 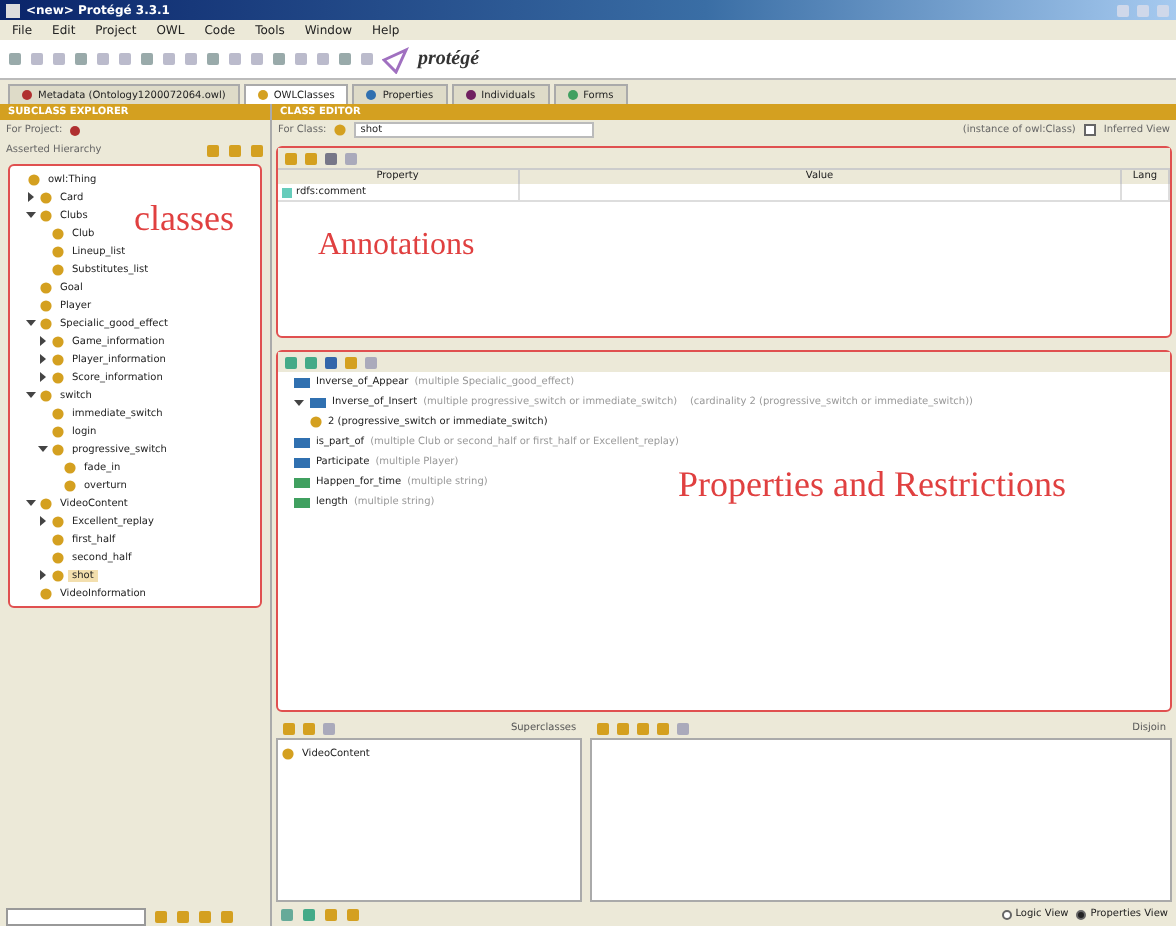 What do you see at coordinates (287, 192) in the screenshot?
I see `annotation-icon` at bounding box center [287, 192].